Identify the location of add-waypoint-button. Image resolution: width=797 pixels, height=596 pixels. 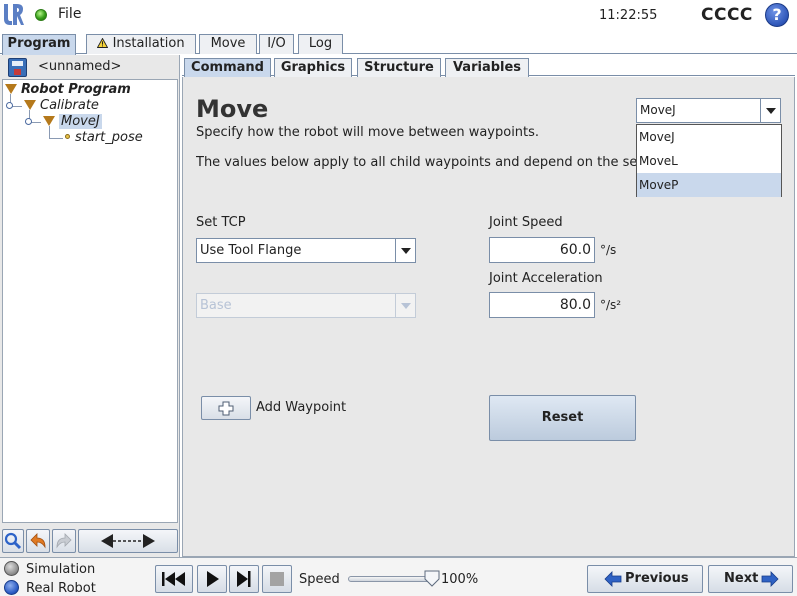
(226, 408).